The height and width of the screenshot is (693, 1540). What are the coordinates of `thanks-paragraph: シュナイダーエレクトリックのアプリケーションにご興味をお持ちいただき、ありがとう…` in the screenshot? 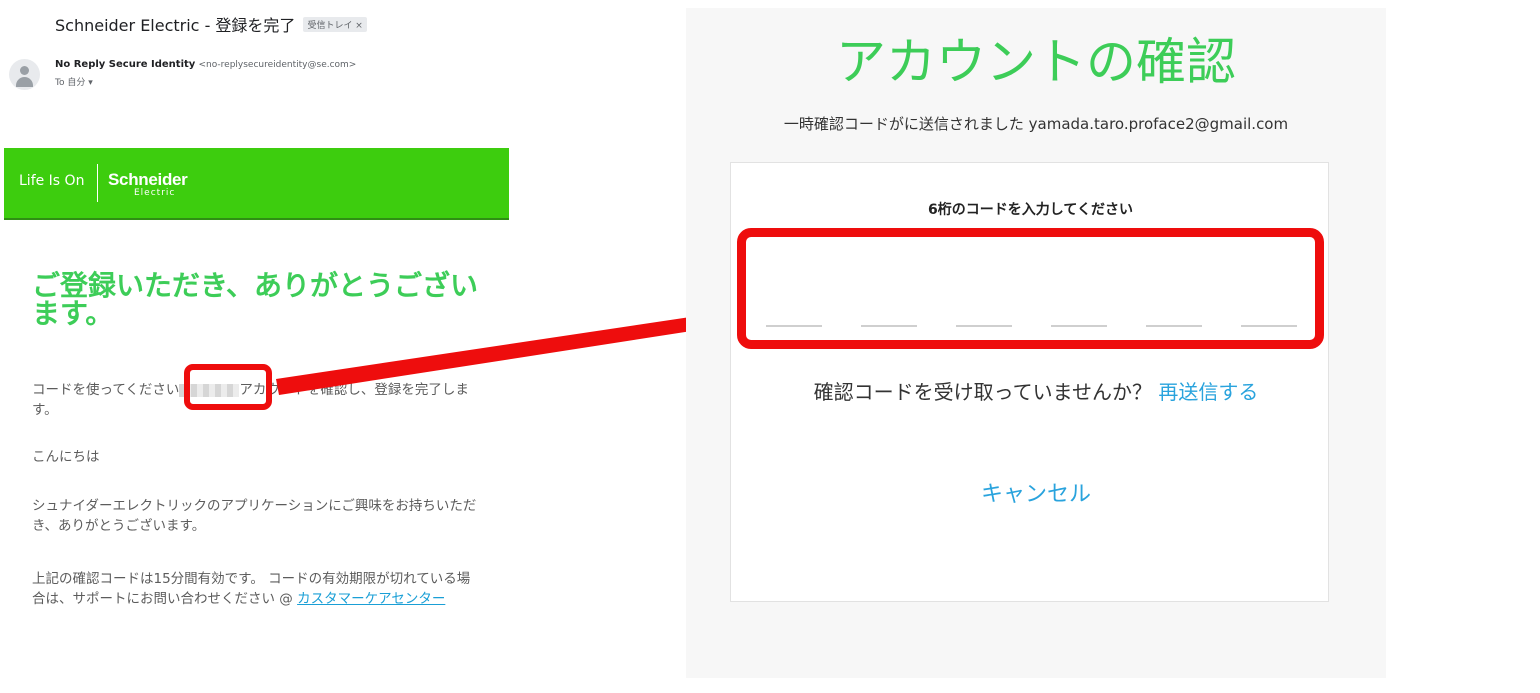 It's located at (254, 516).